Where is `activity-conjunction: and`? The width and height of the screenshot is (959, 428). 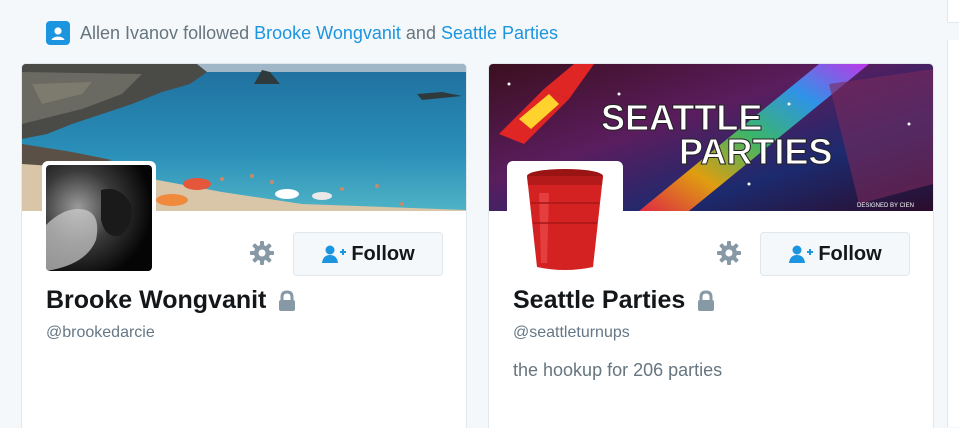
activity-conjunction: and is located at coordinates (420, 32).